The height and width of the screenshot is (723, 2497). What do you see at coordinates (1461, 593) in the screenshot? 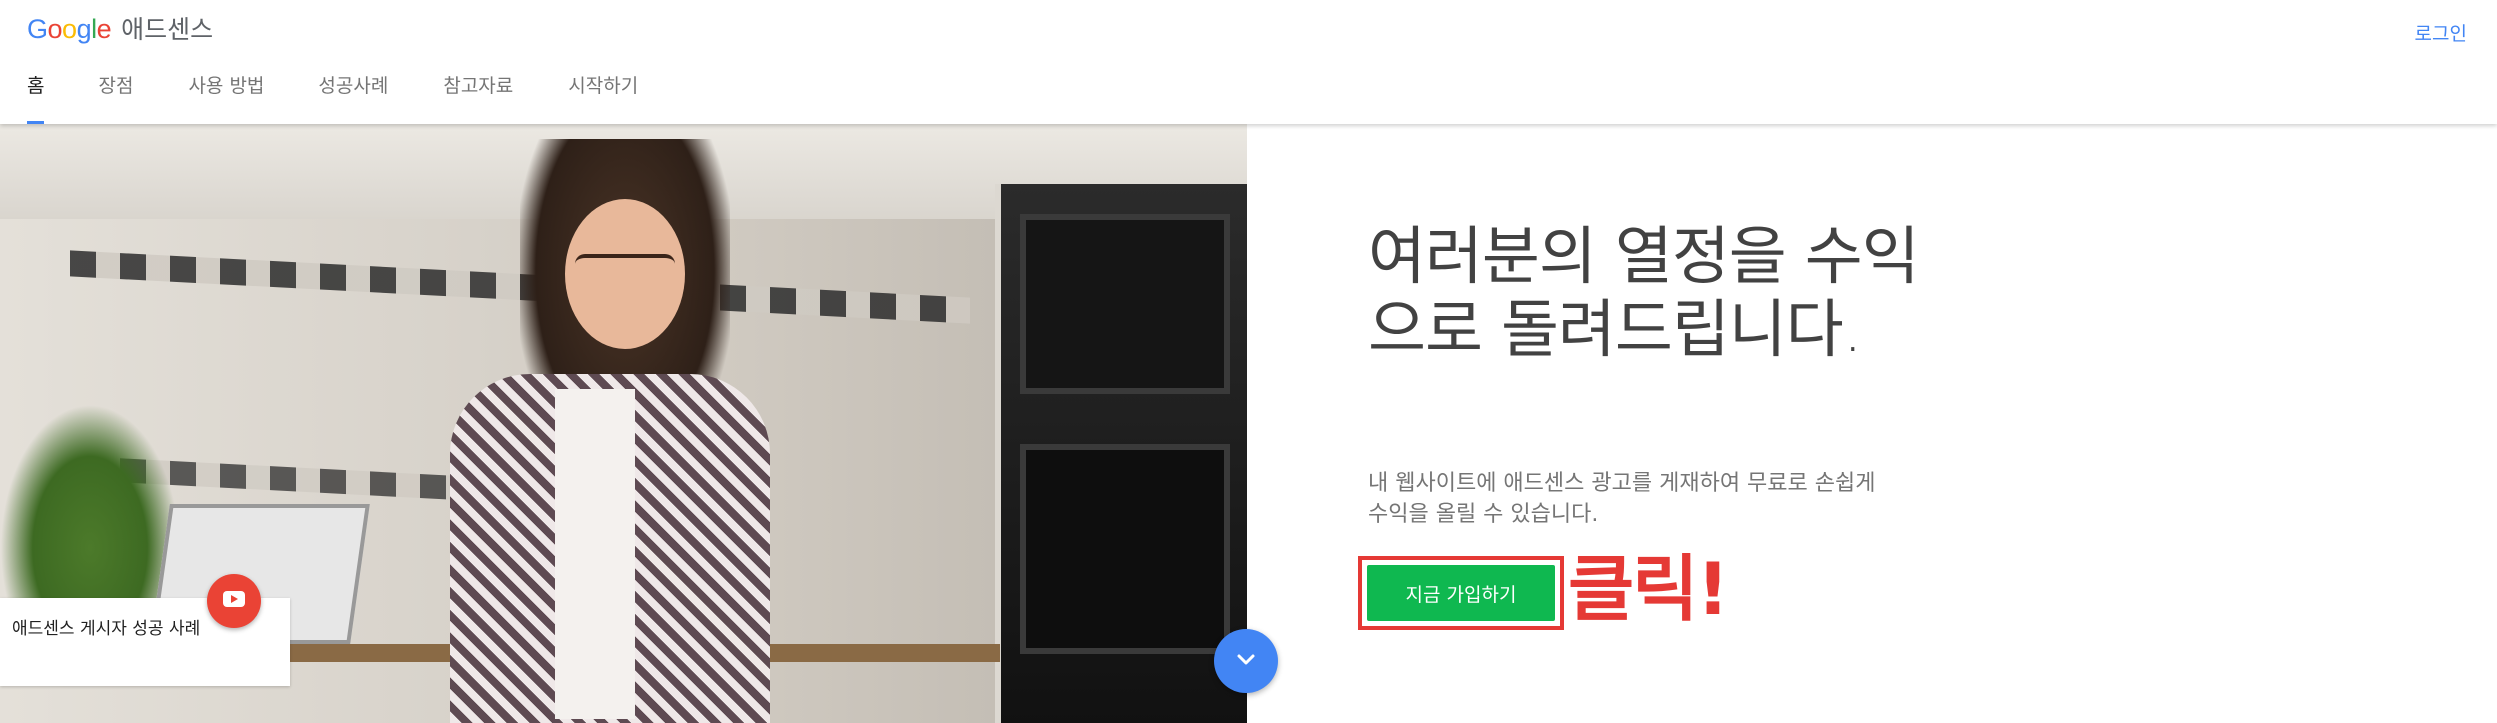
I see `signup-button: 지금 가입하기` at bounding box center [1461, 593].